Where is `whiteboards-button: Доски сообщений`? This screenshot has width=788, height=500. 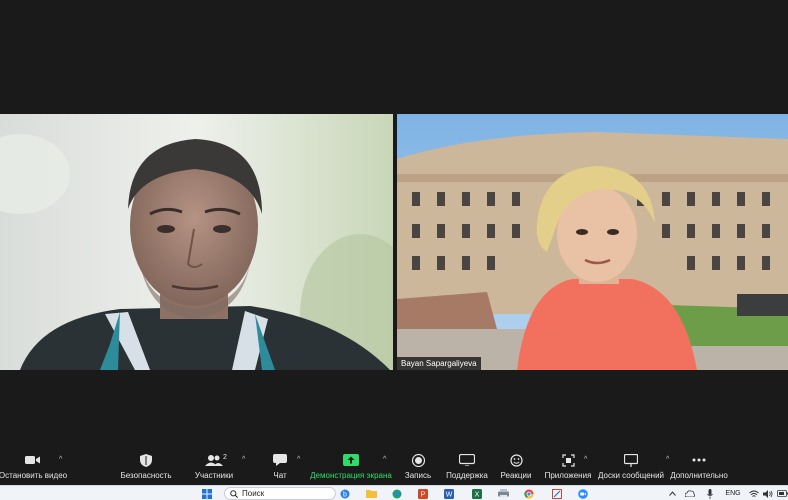 whiteboards-button: Доски сообщений is located at coordinates (631, 467).